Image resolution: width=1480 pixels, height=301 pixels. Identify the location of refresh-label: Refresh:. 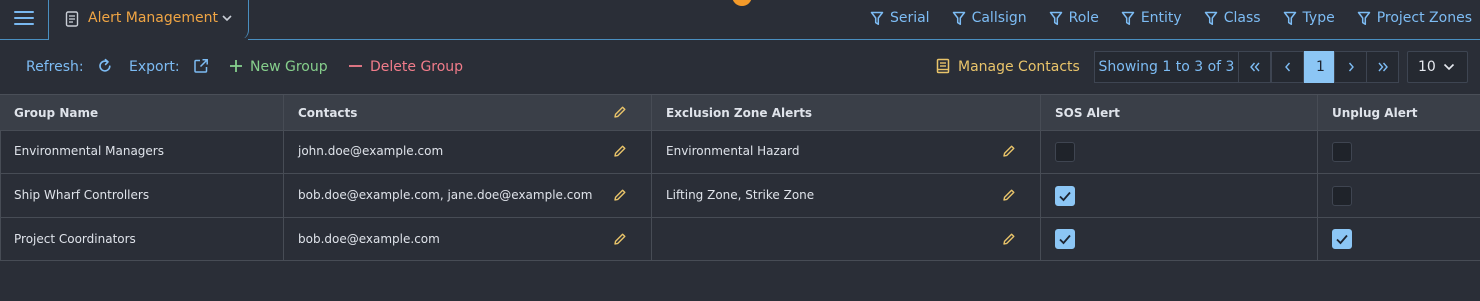
(55, 67).